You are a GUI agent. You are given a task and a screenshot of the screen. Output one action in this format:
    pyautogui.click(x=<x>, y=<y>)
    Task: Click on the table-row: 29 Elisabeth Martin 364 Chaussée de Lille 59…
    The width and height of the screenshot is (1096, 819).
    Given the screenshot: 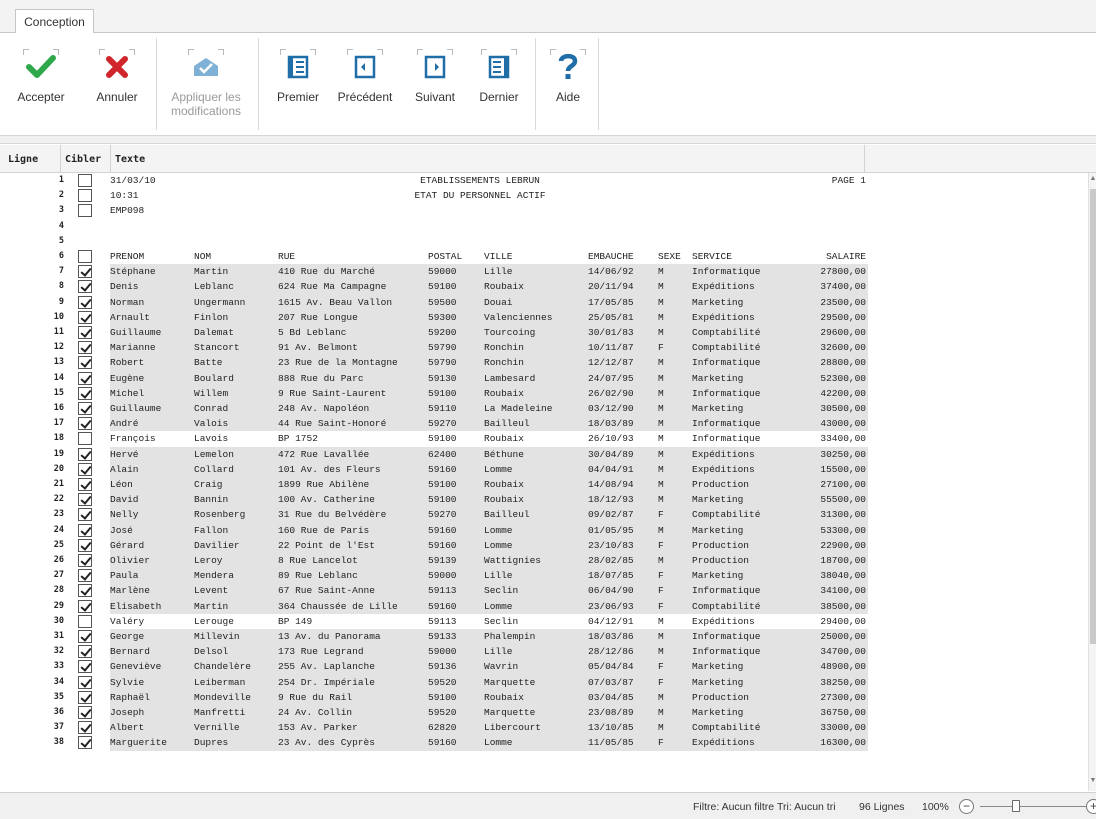 What is the action you would take?
    pyautogui.click(x=544, y=606)
    